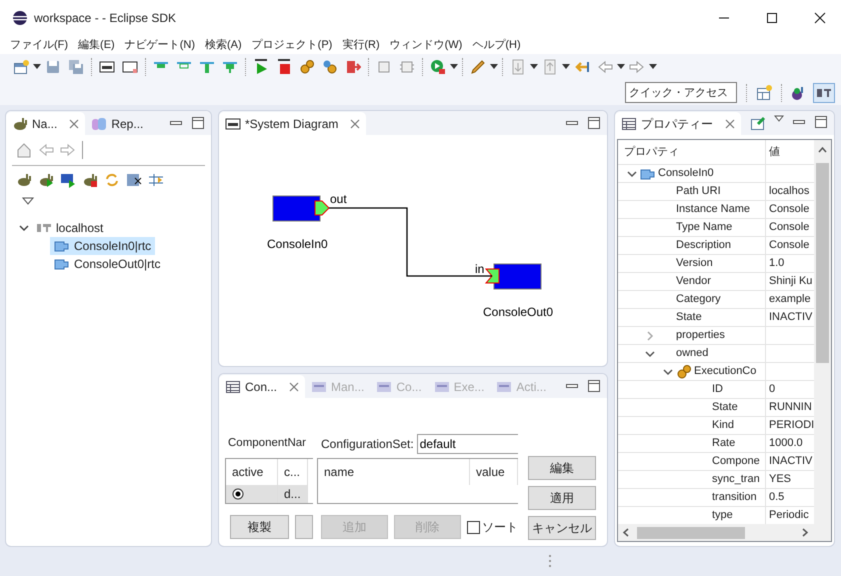 The image size is (841, 576). I want to click on action-button: 適用, so click(562, 498).